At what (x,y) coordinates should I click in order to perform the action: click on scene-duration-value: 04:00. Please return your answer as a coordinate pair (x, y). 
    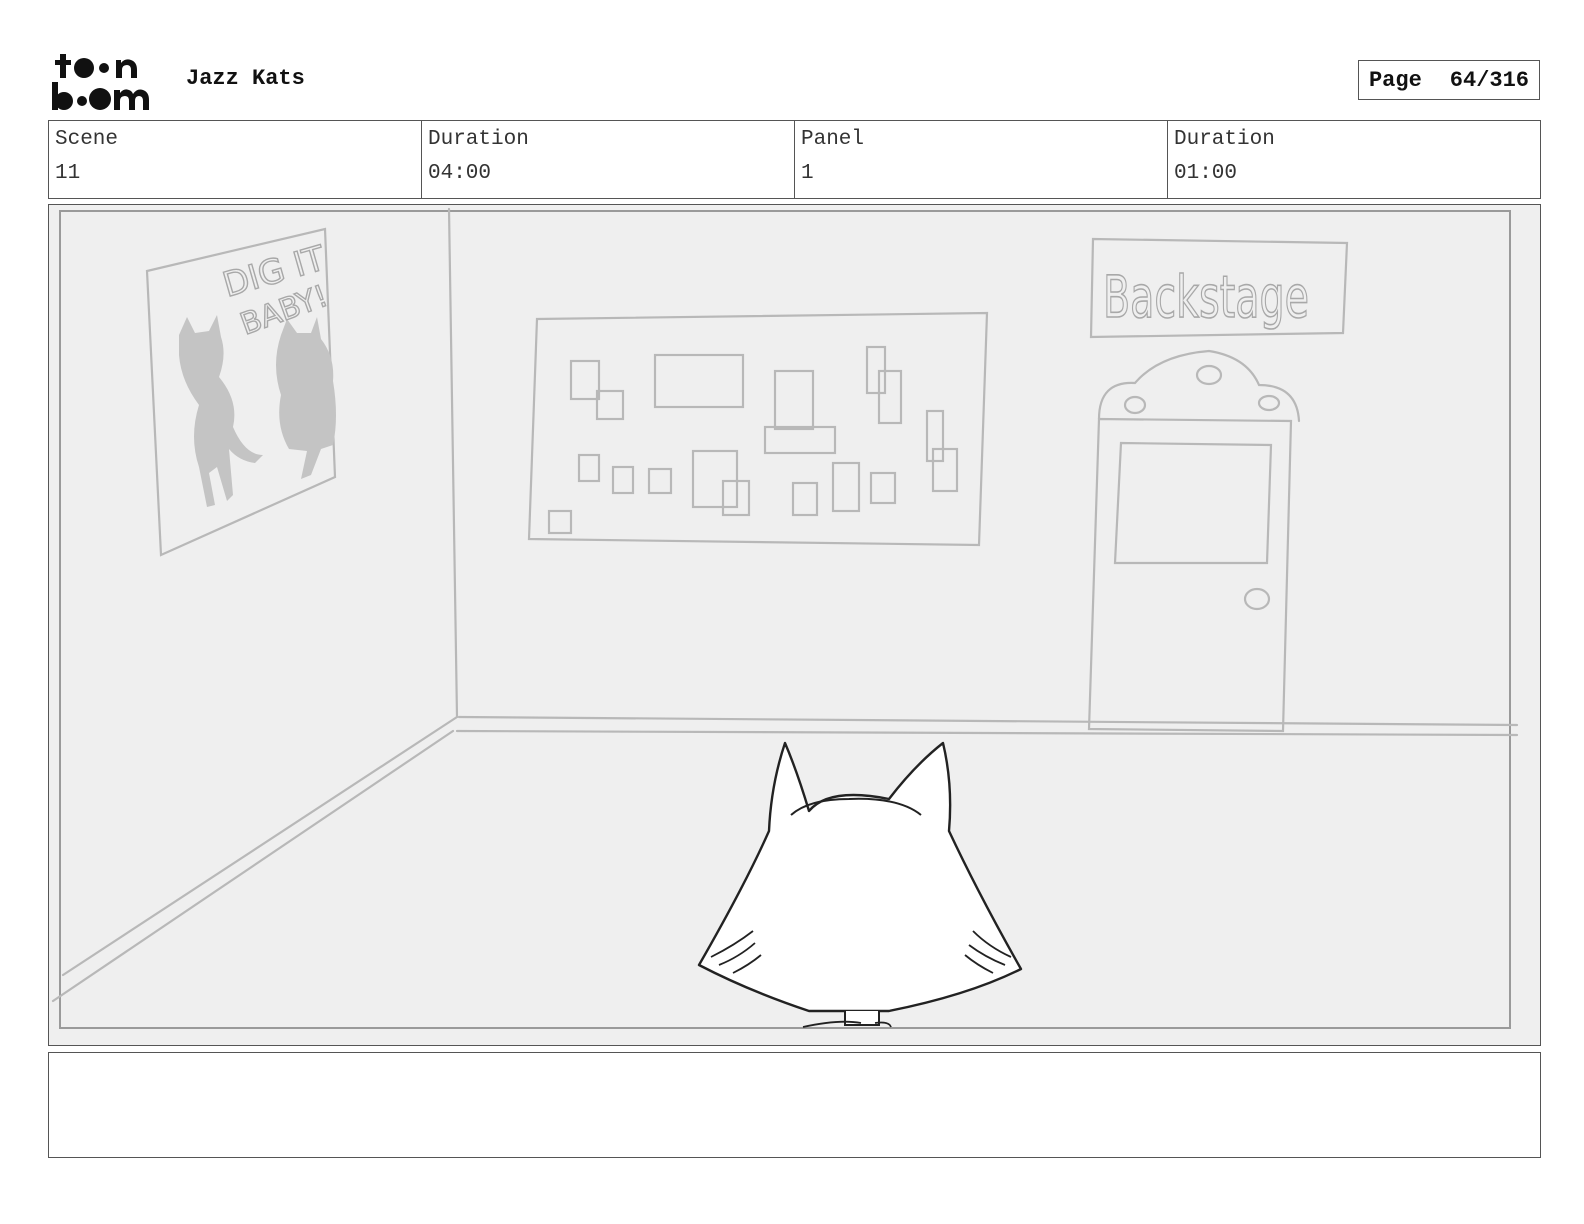
    Looking at the image, I should click on (460, 173).